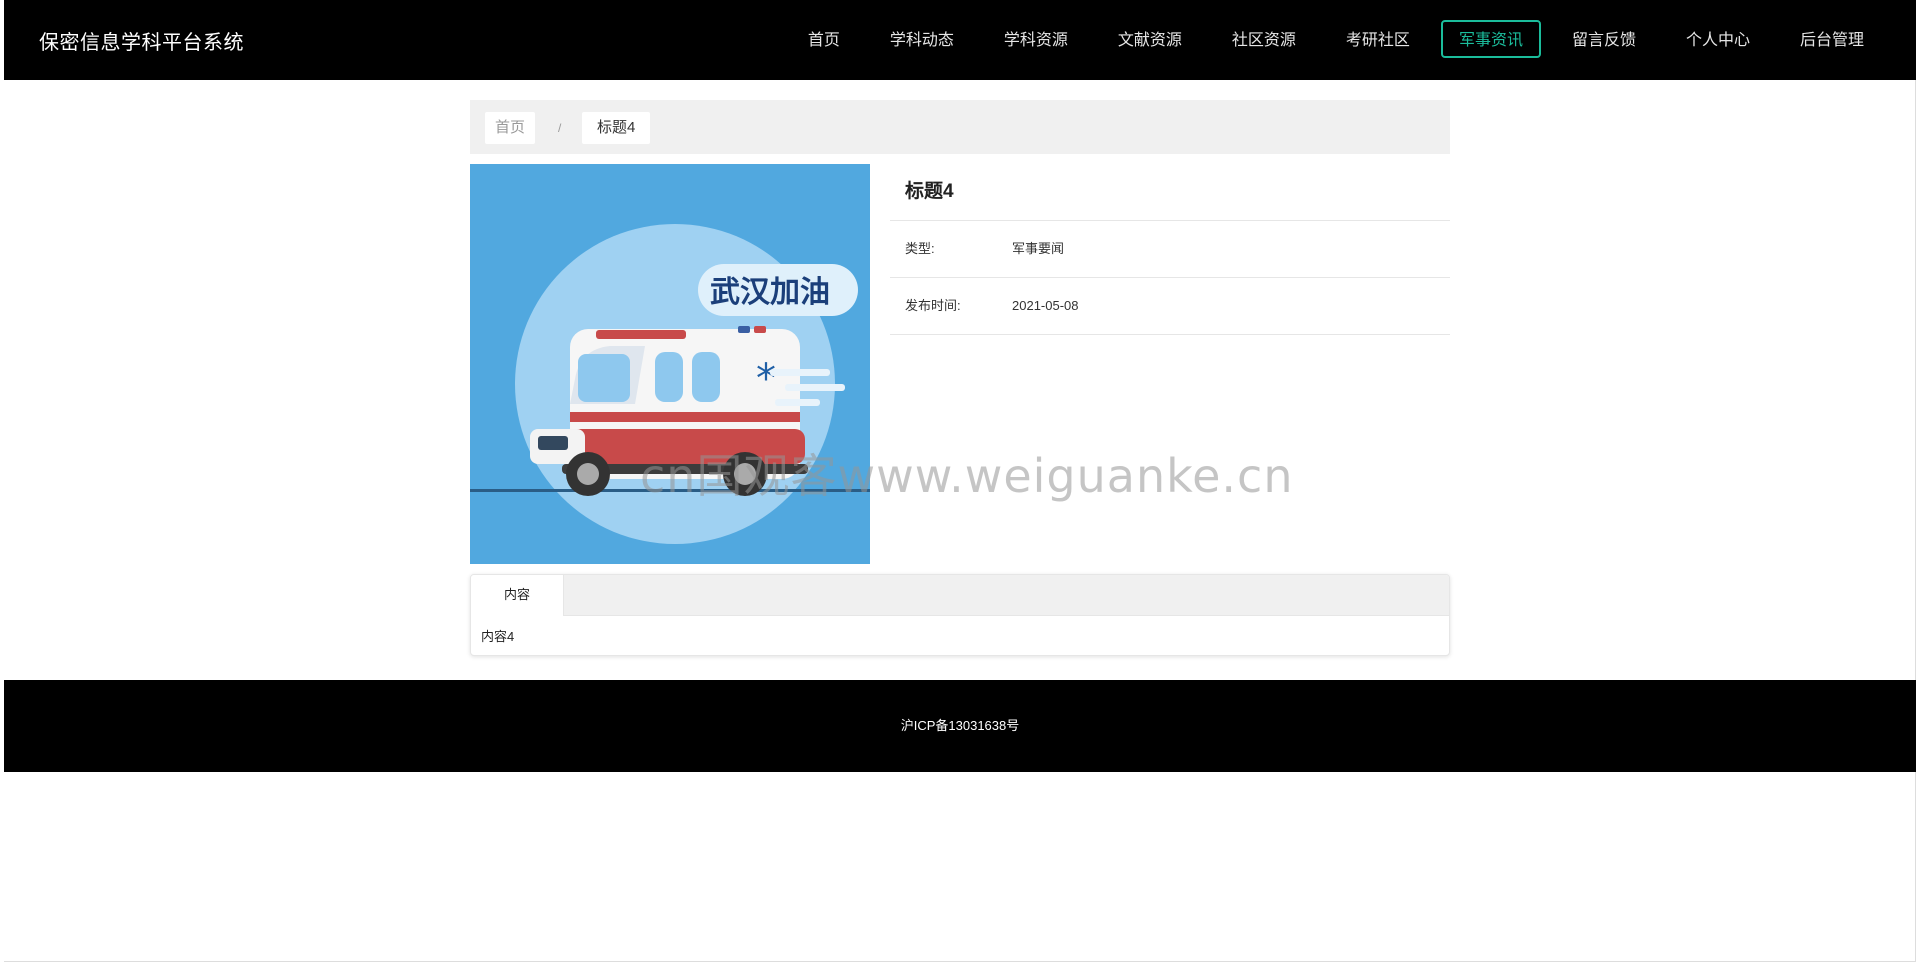 The width and height of the screenshot is (1920, 966). What do you see at coordinates (1264, 39) in the screenshot?
I see `nav-community-resources: 社区资源` at bounding box center [1264, 39].